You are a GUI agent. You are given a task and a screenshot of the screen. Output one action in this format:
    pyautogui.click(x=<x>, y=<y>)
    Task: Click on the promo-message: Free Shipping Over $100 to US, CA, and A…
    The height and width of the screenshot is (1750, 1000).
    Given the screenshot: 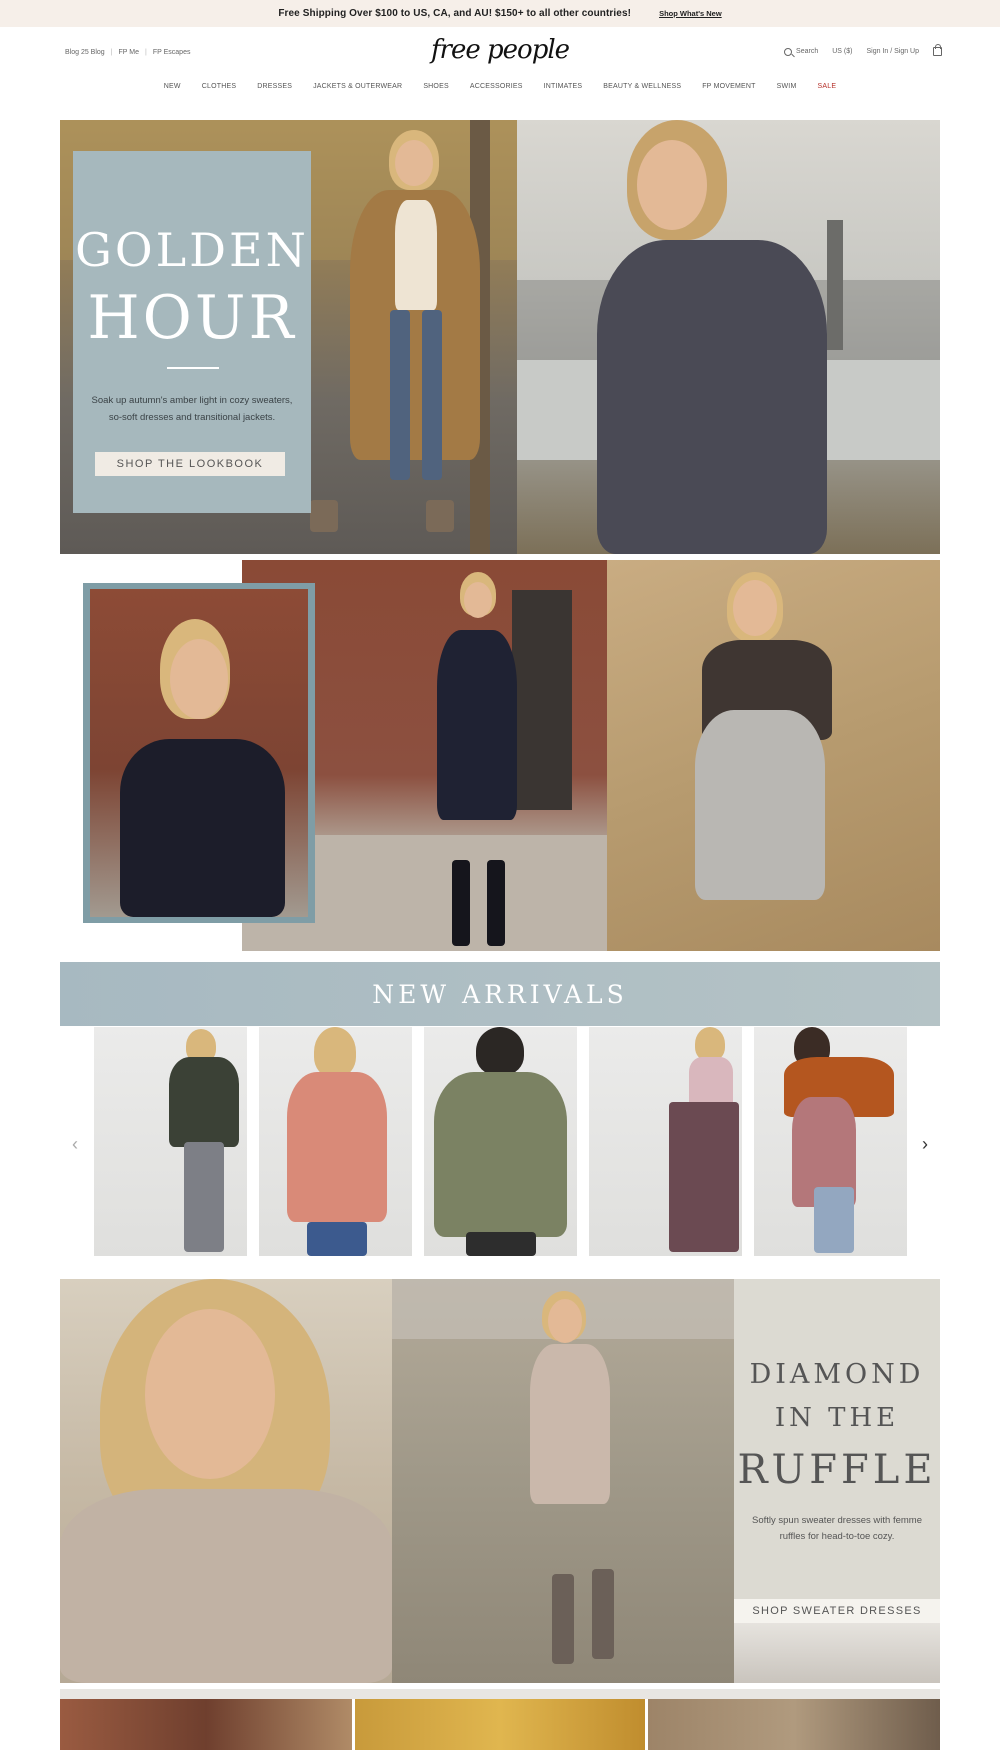 What is the action you would take?
    pyautogui.click(x=455, y=13)
    